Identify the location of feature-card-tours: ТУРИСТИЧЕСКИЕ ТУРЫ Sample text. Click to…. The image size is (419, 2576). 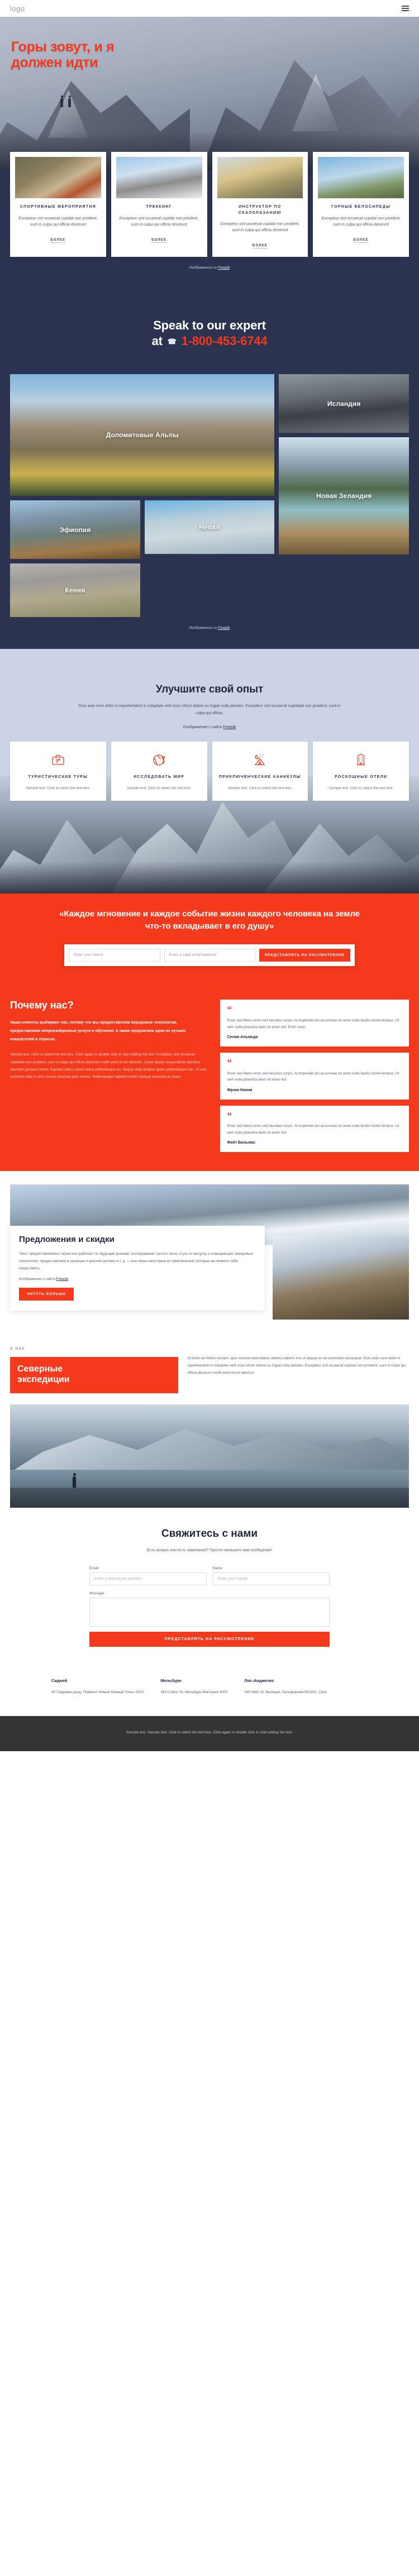
(58, 772).